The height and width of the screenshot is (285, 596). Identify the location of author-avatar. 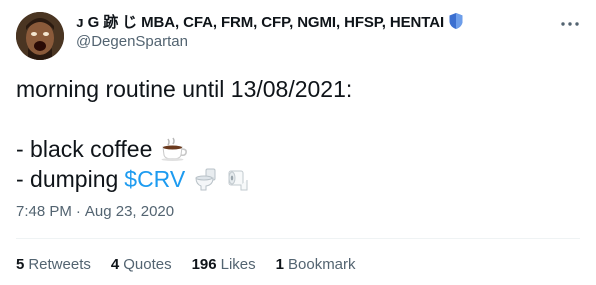
(40, 36).